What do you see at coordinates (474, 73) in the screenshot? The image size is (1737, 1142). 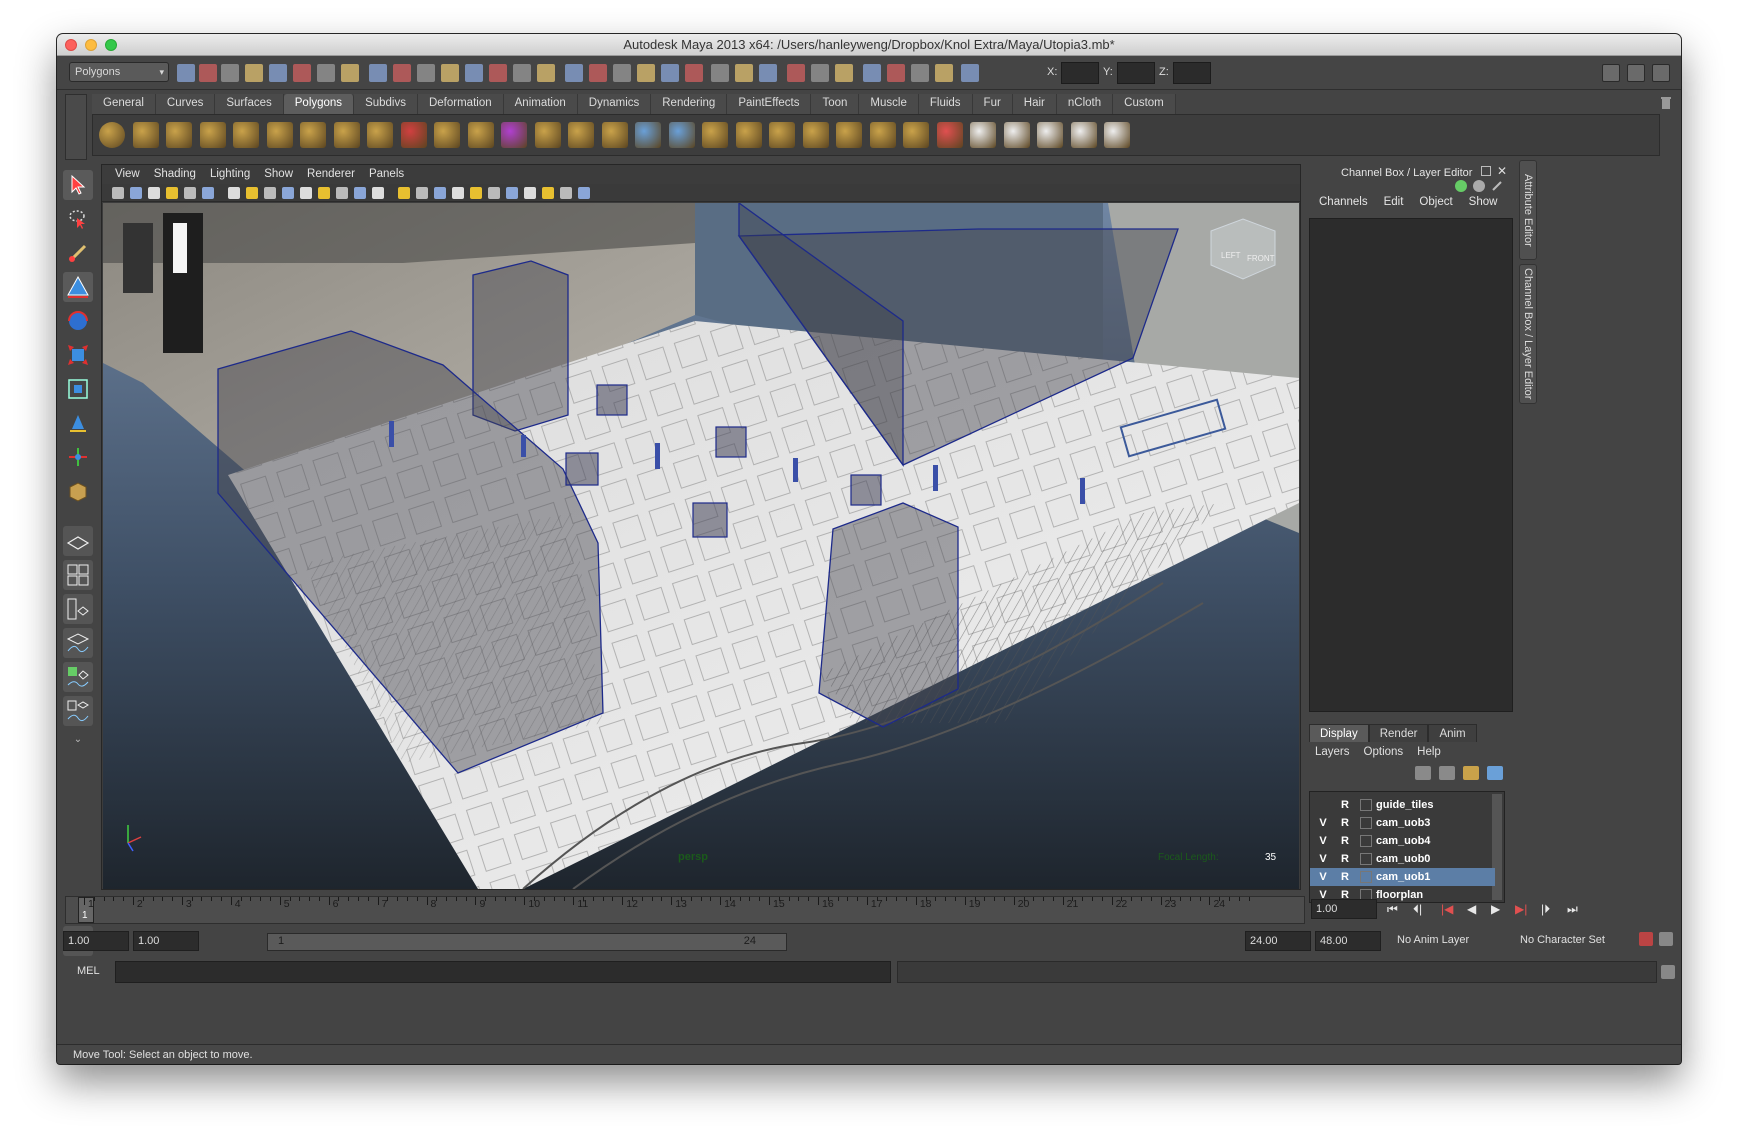 I see `status-tool-13-icon` at bounding box center [474, 73].